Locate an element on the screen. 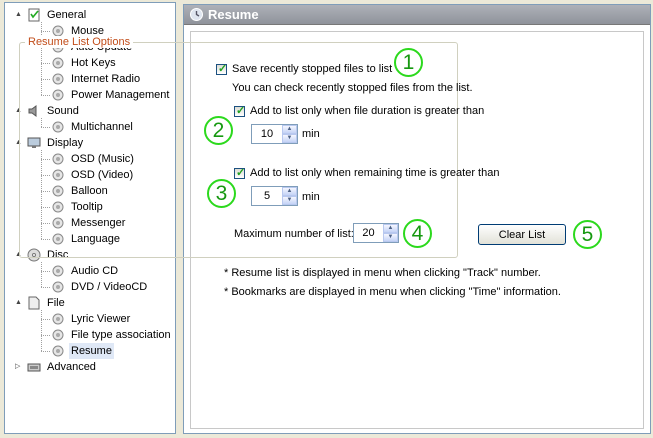  callout-2: 2 is located at coordinates (218, 130).